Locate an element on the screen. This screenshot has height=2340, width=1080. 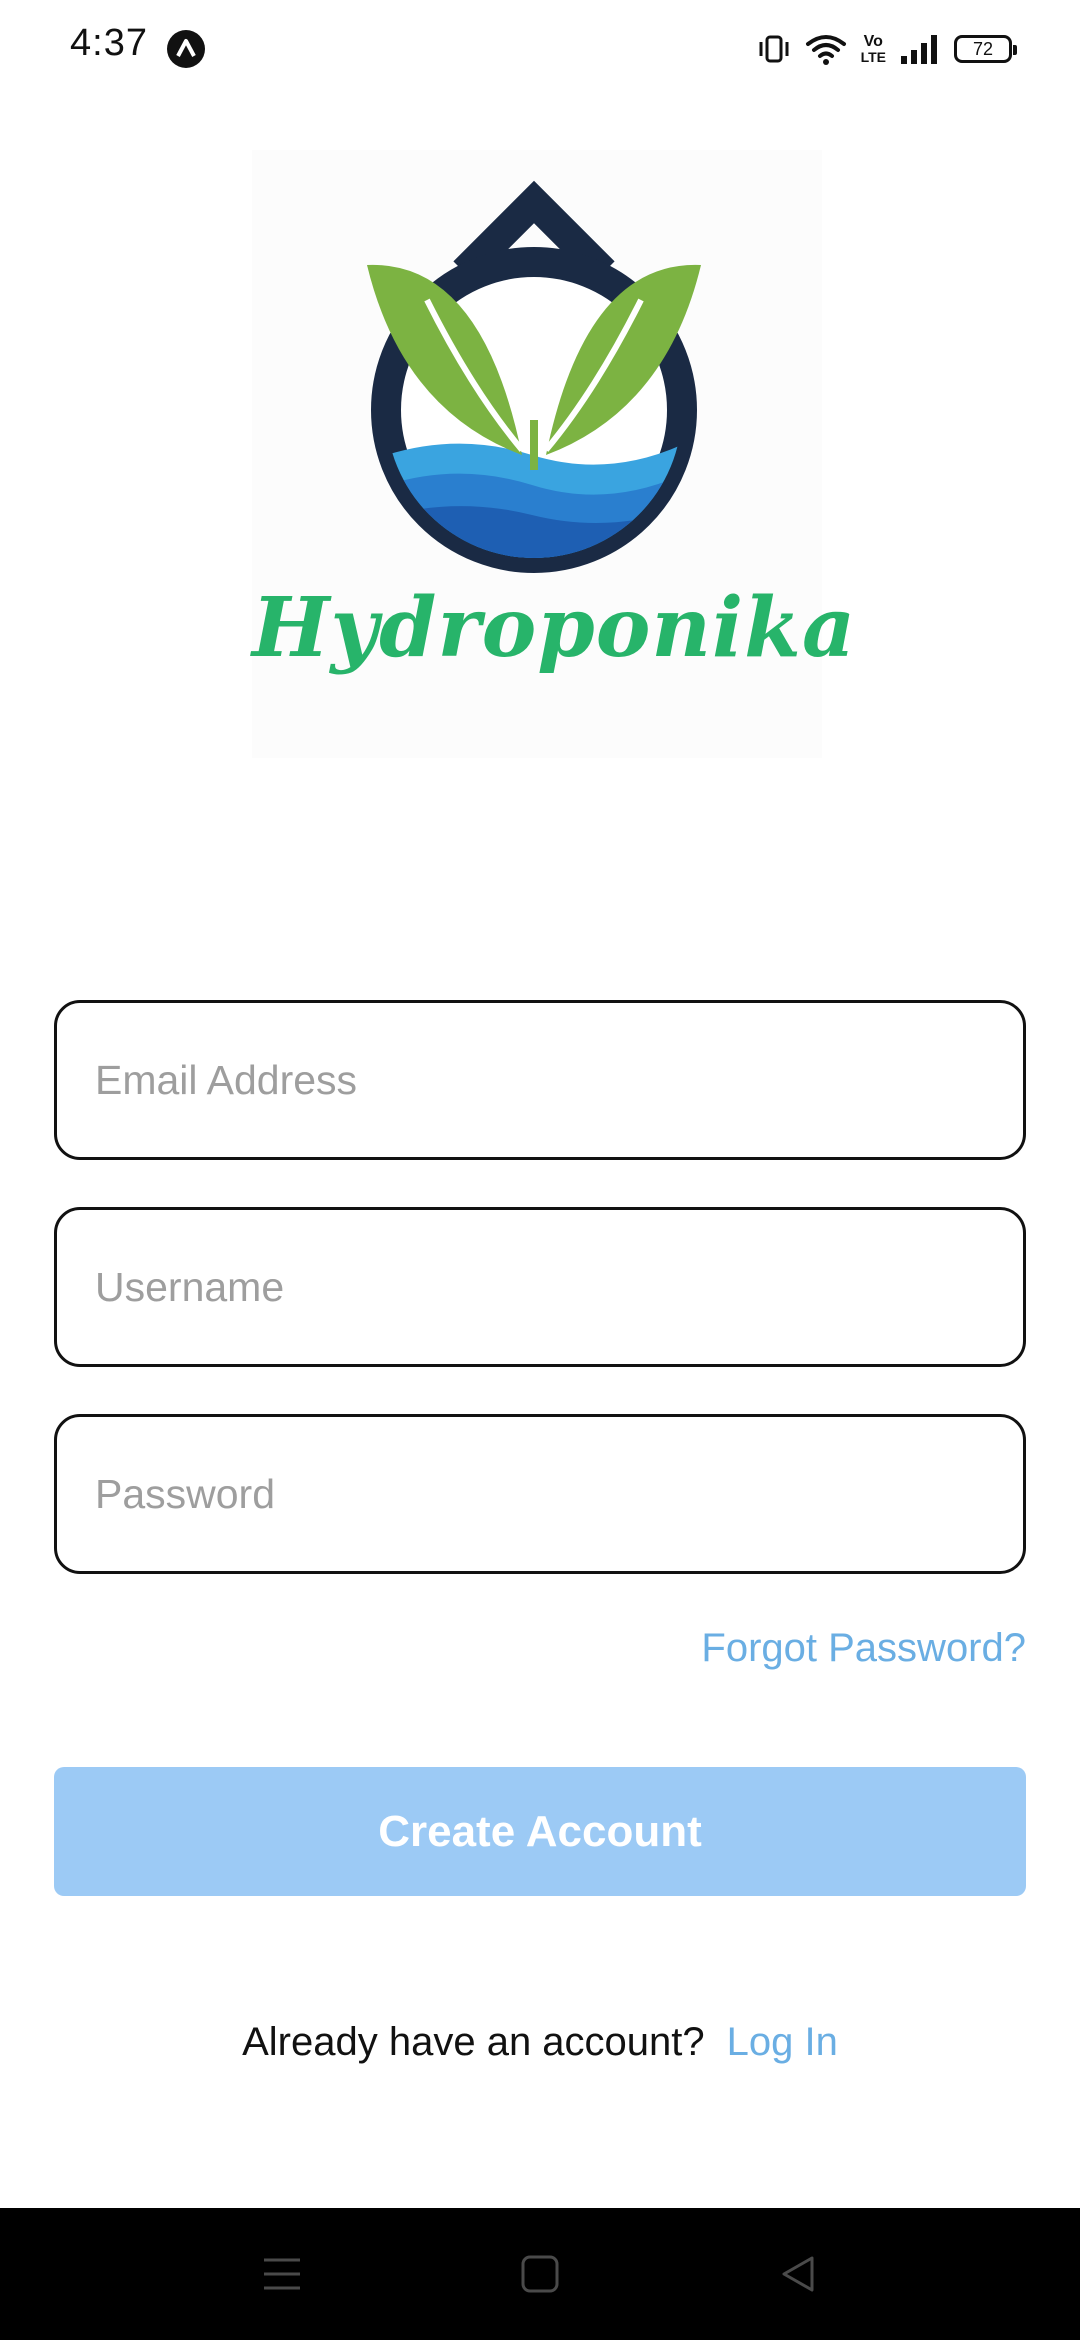
forgot-password-link: Forgot Password? is located at coordinates (863, 1648).